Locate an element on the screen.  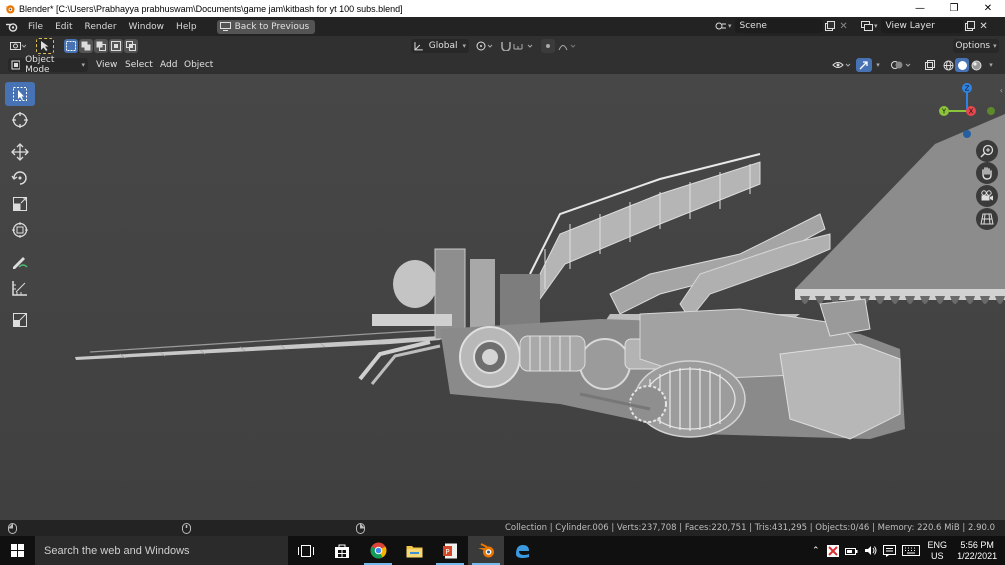
select-mode-subtract-button is located at coordinates (101, 46).